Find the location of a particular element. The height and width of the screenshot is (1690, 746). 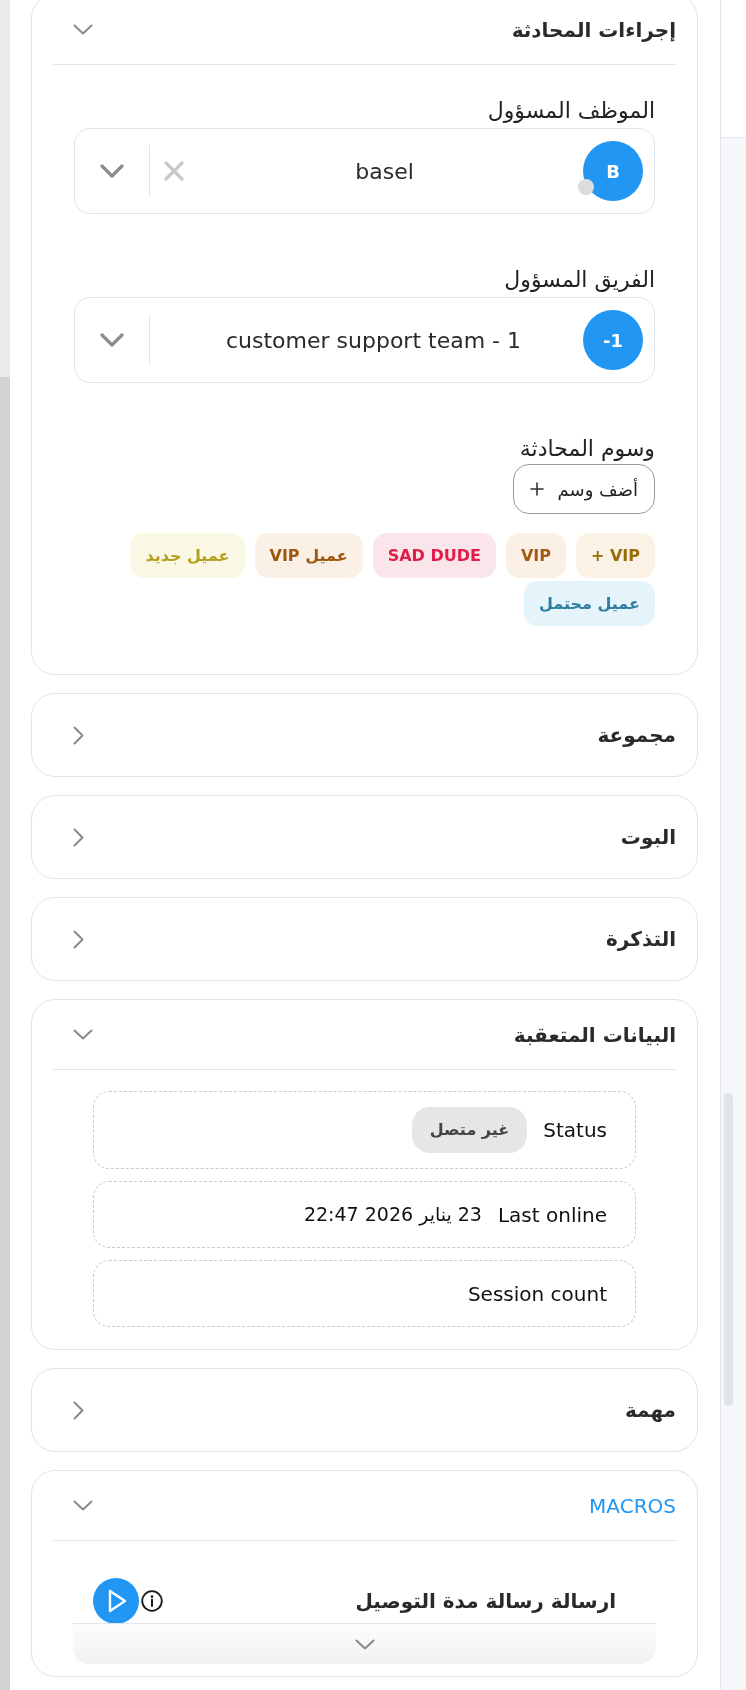

tag: VIP is located at coordinates (535, 555).